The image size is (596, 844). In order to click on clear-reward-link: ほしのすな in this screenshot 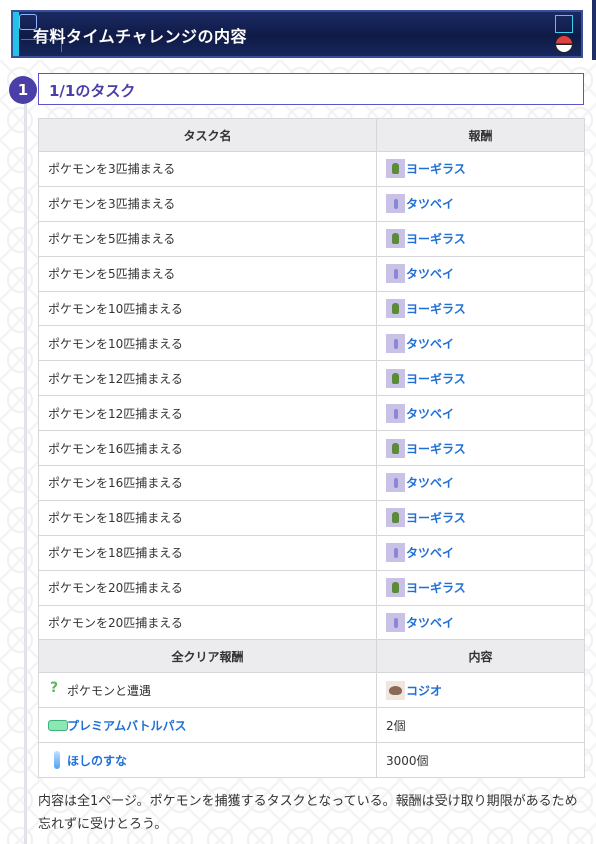, I will do `click(97, 760)`.